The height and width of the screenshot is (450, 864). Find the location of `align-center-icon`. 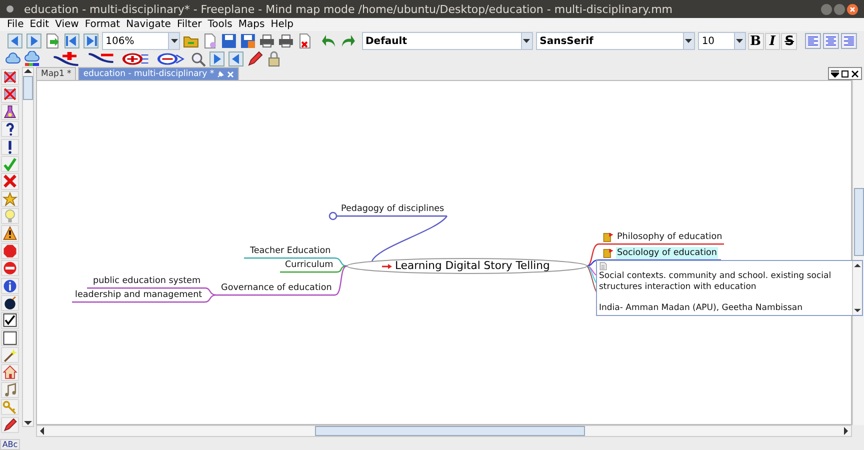

align-center-icon is located at coordinates (831, 41).